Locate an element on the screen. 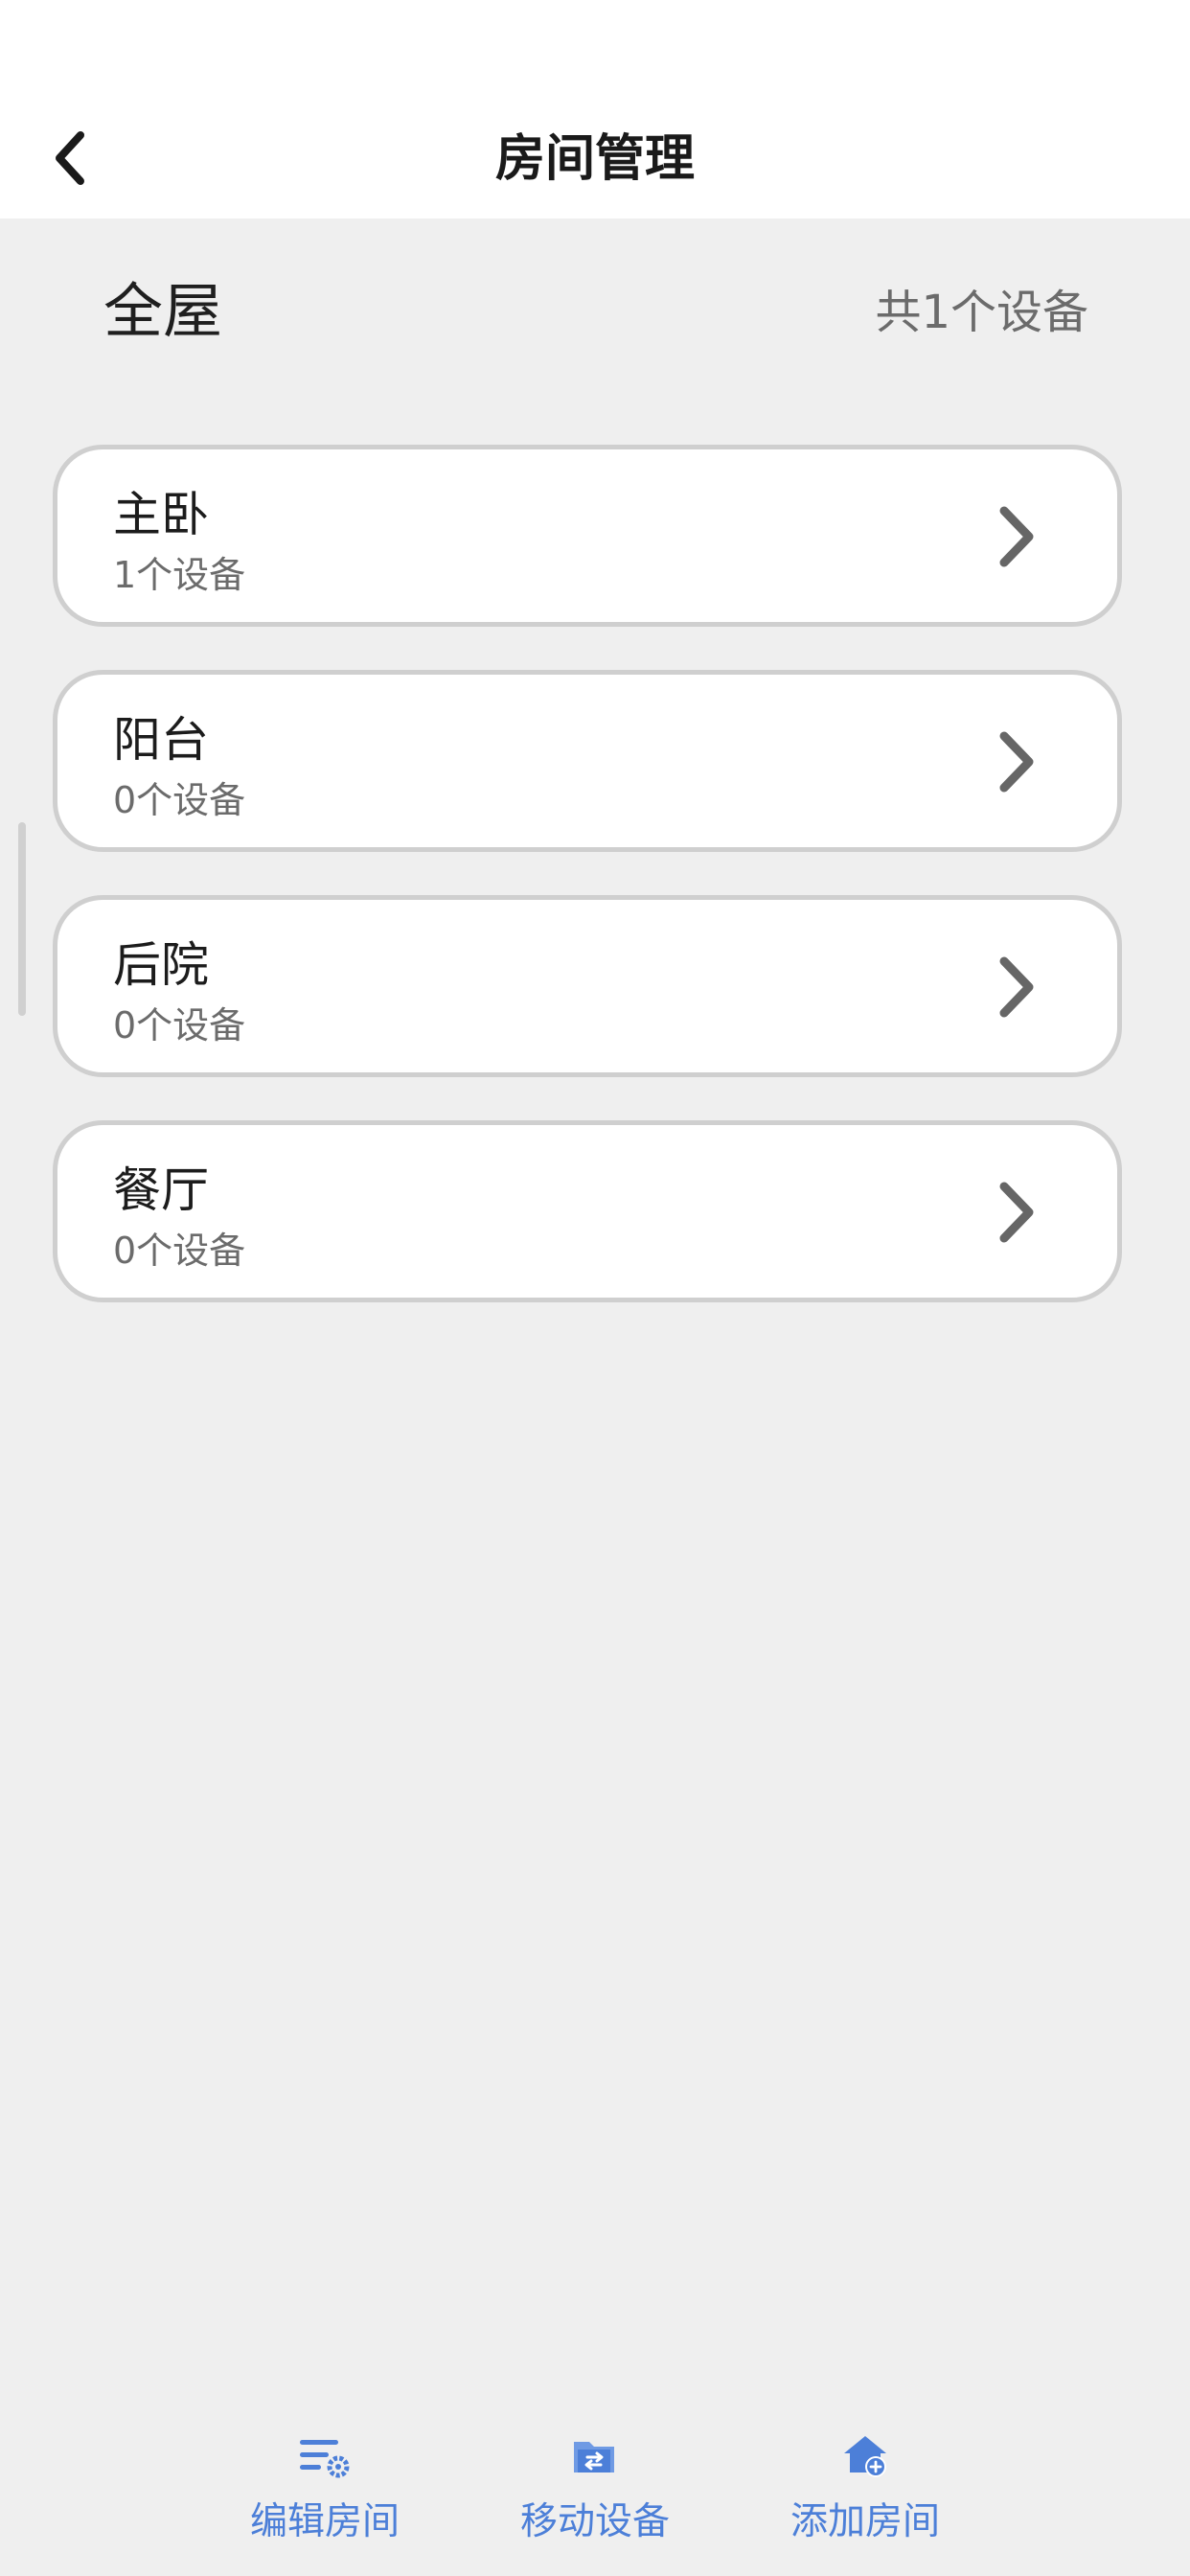 The height and width of the screenshot is (2576, 1190). folder-move-icon is located at coordinates (594, 2457).